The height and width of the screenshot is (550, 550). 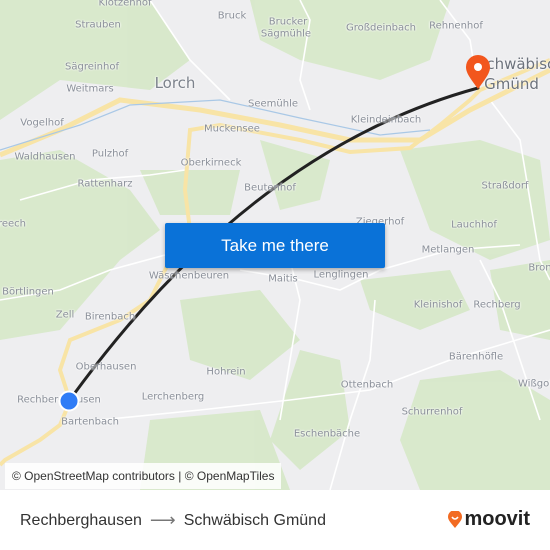 What do you see at coordinates (162, 520) in the screenshot?
I see `arrow-right-icon: ⟶` at bounding box center [162, 520].